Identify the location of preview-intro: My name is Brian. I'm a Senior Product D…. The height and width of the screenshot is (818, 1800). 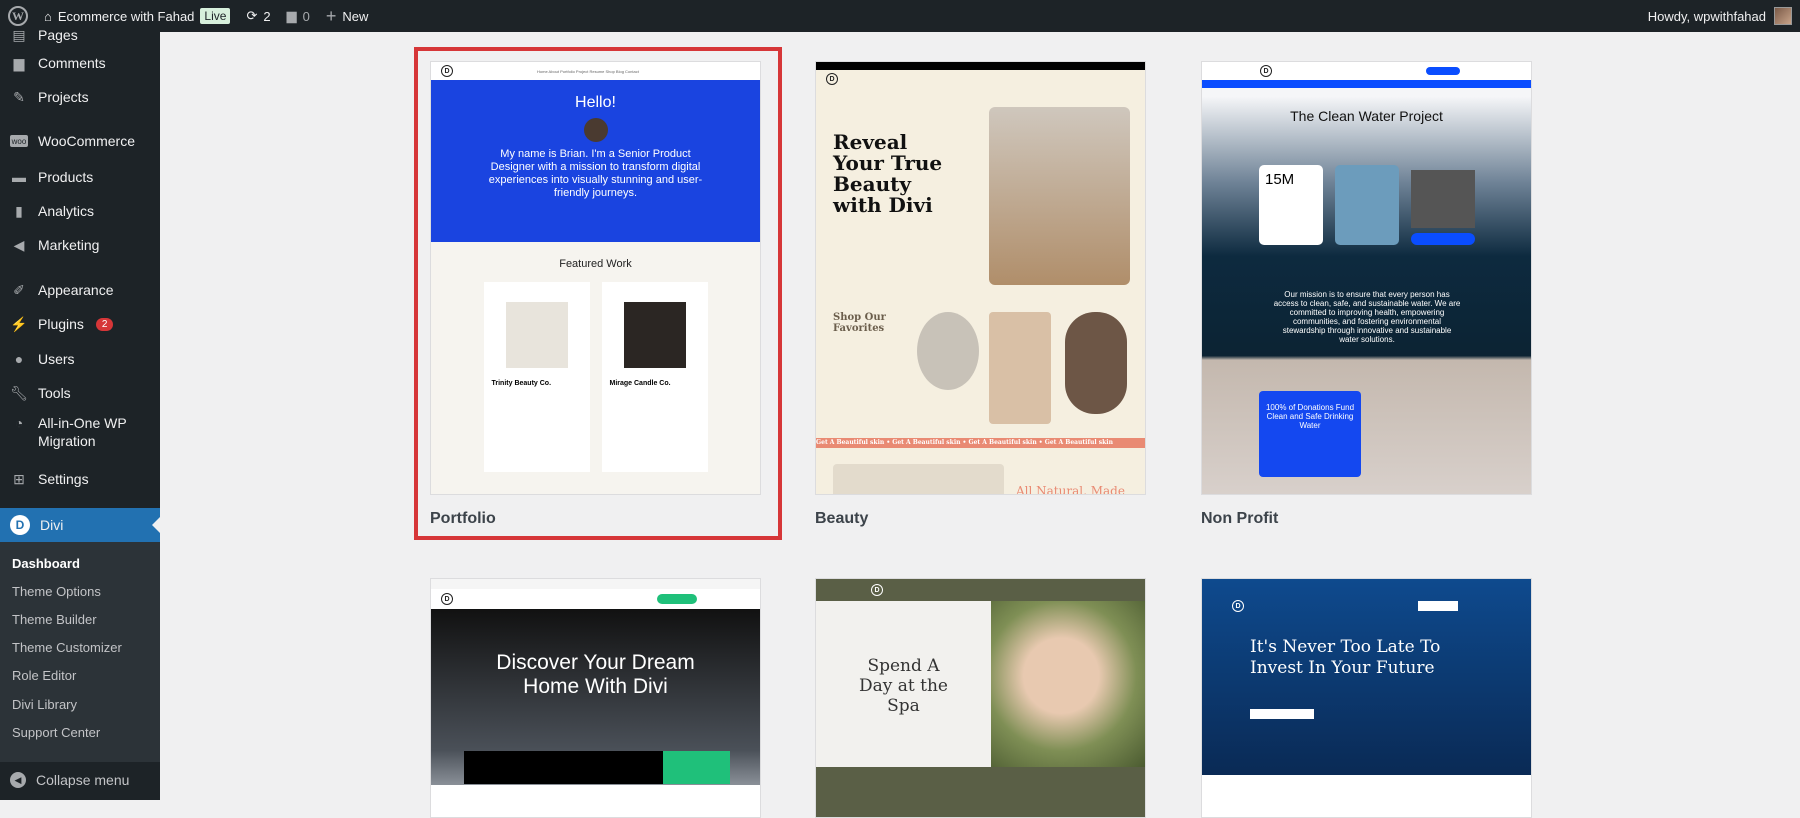
(595, 173).